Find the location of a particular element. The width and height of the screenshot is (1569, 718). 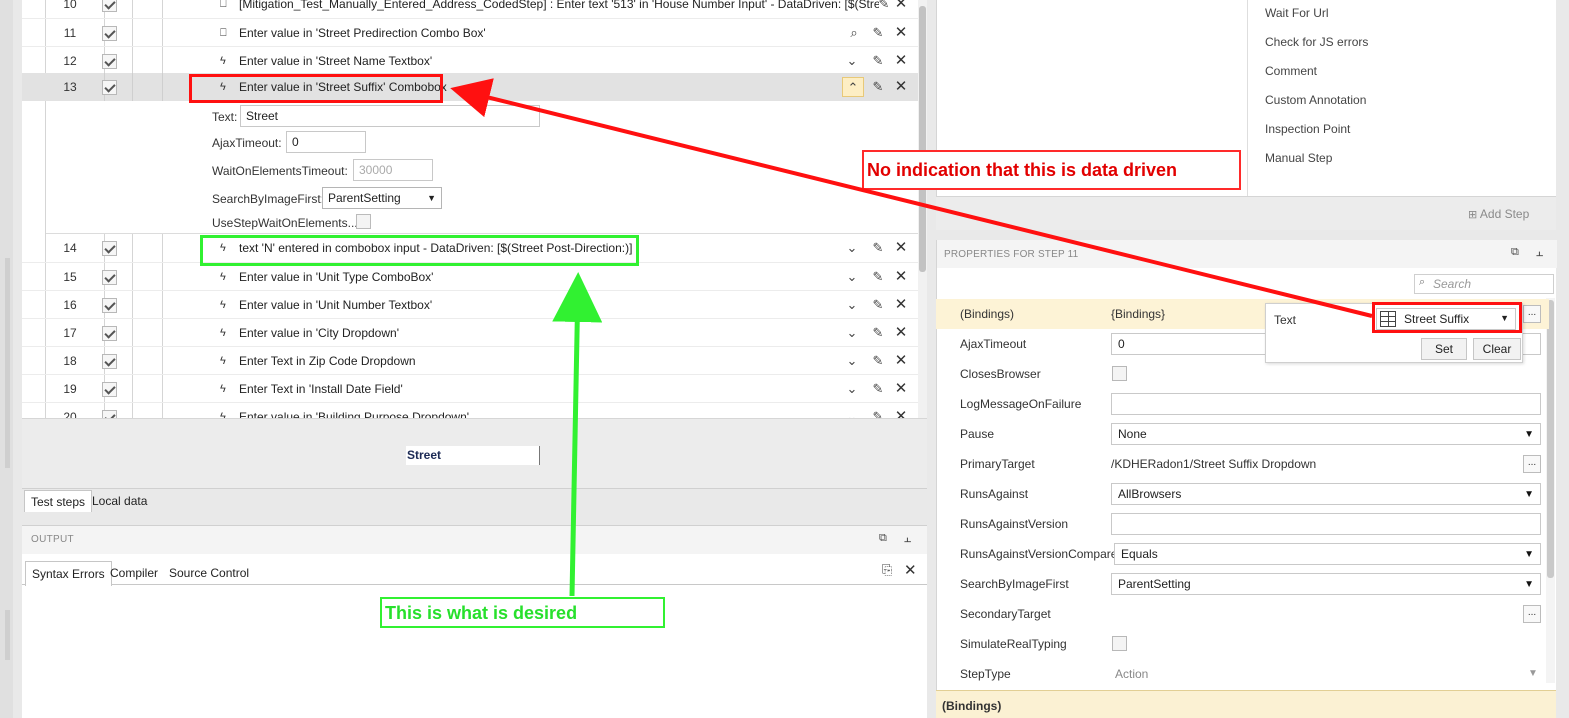

steps-scrollbar is located at coordinates (922, 209).